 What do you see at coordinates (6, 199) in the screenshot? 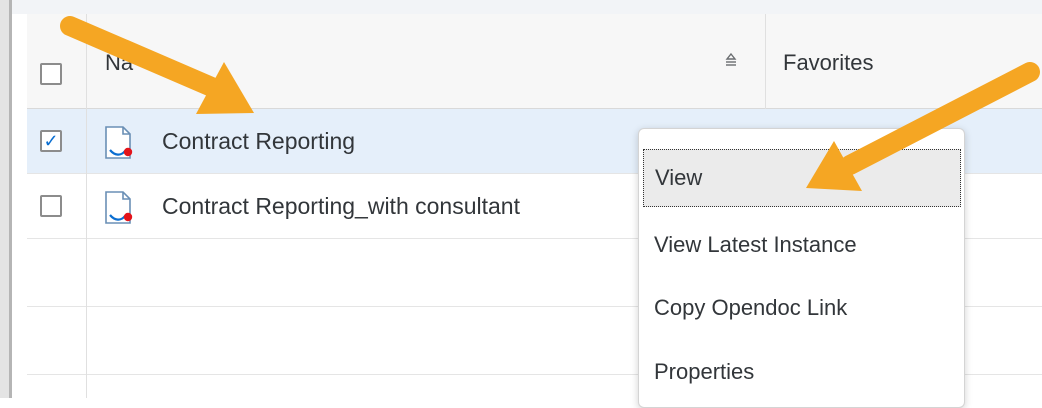
I see `left-panel-edge` at bounding box center [6, 199].